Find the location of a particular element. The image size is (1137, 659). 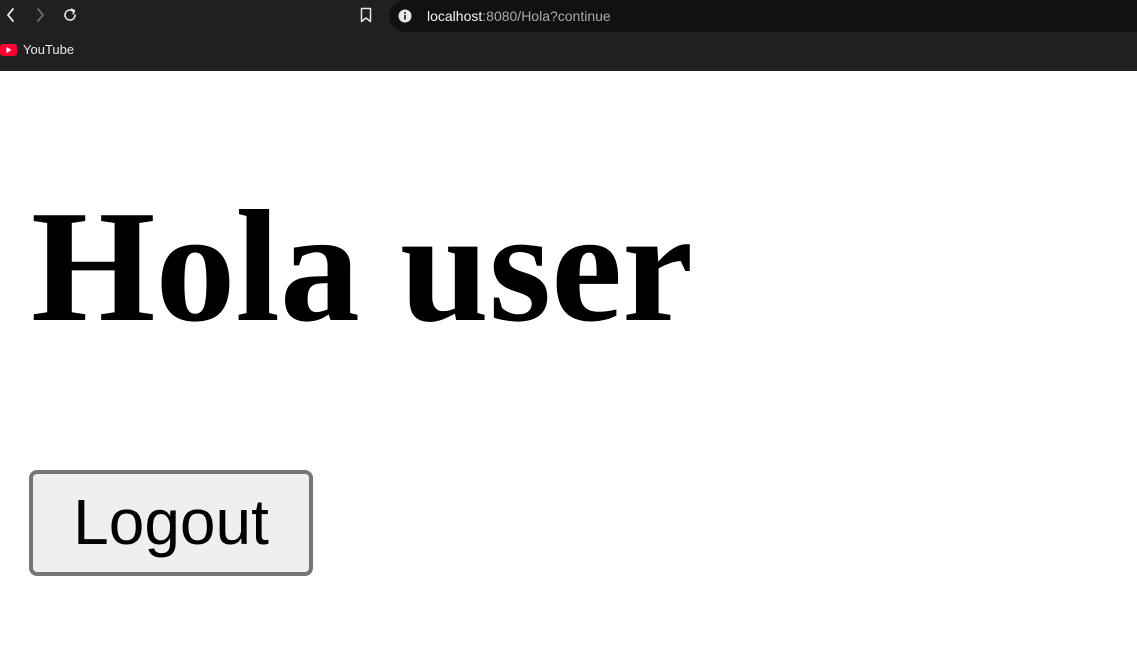

chevron-left-icon is located at coordinates (10, 15).